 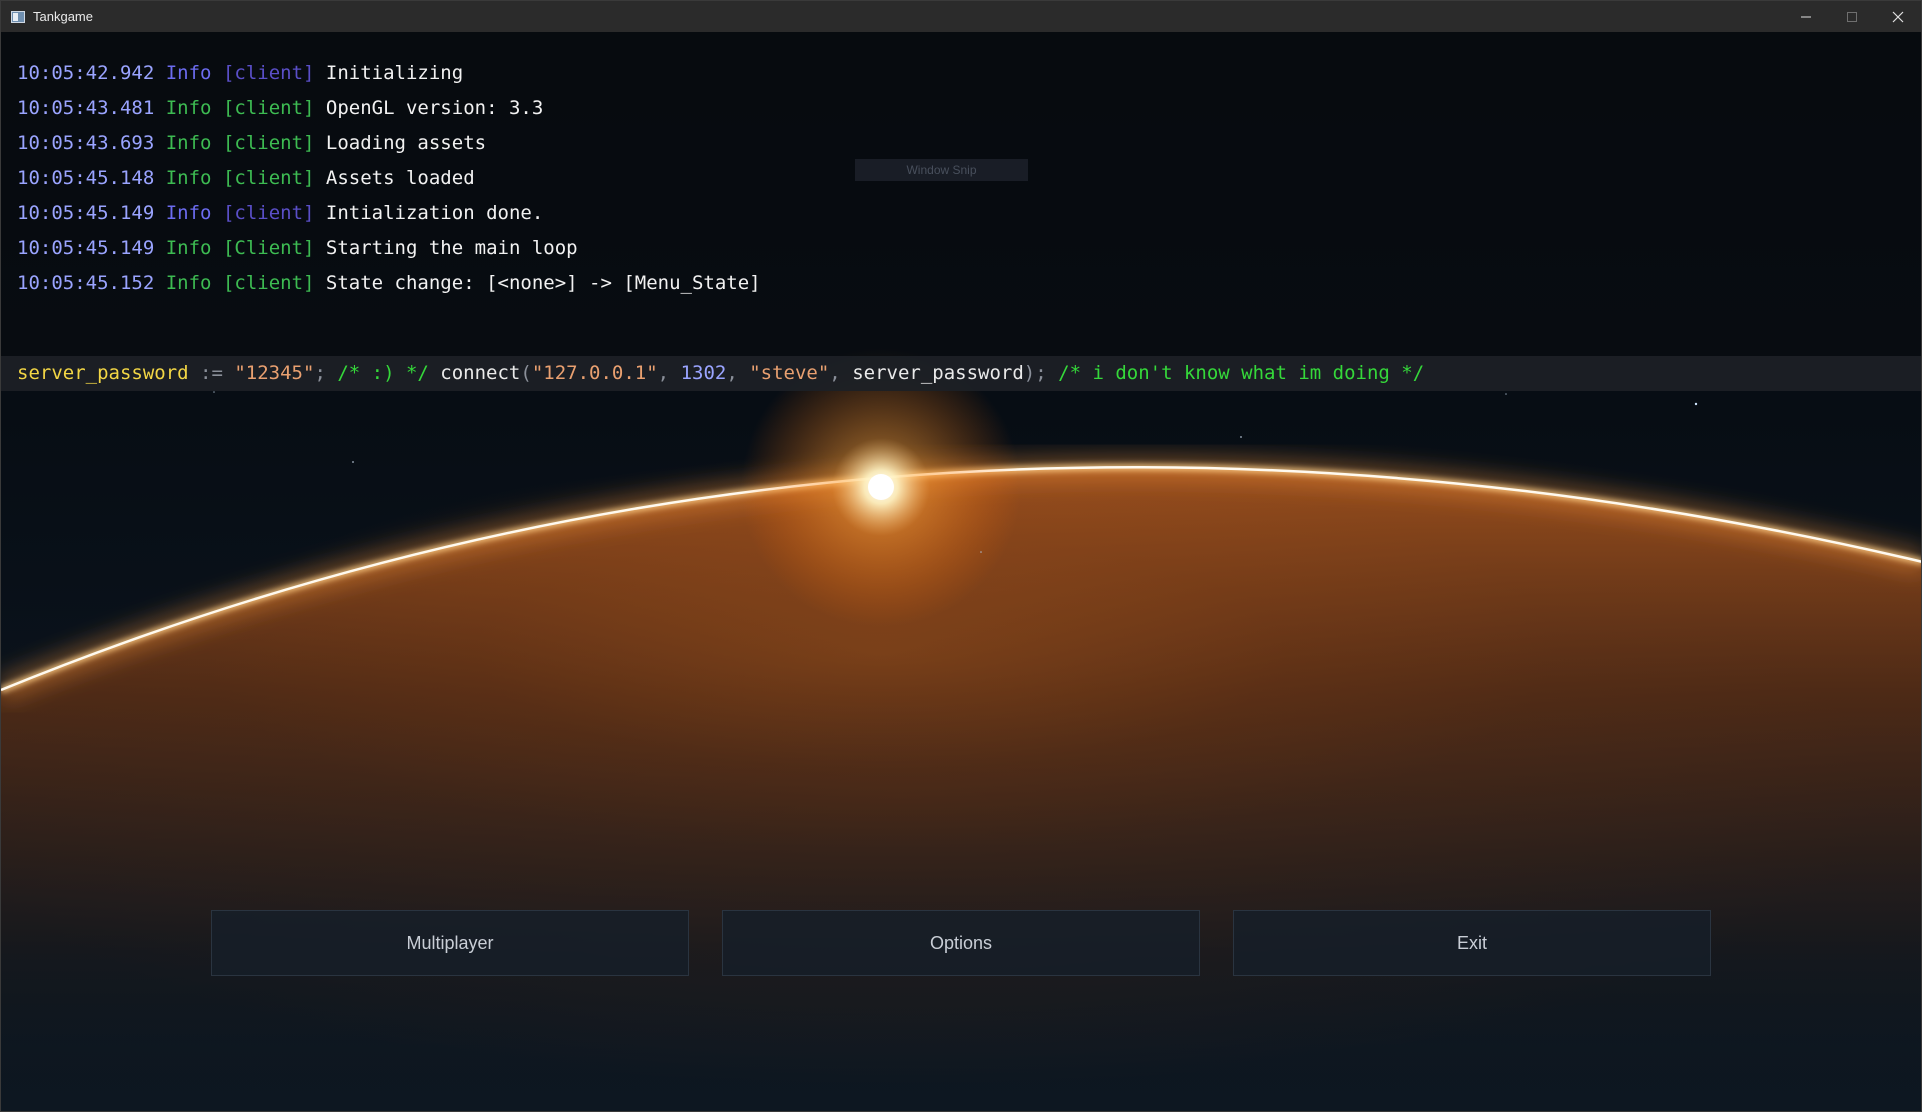 What do you see at coordinates (594, 373) in the screenshot?
I see `input-token: "127.0.0.1"` at bounding box center [594, 373].